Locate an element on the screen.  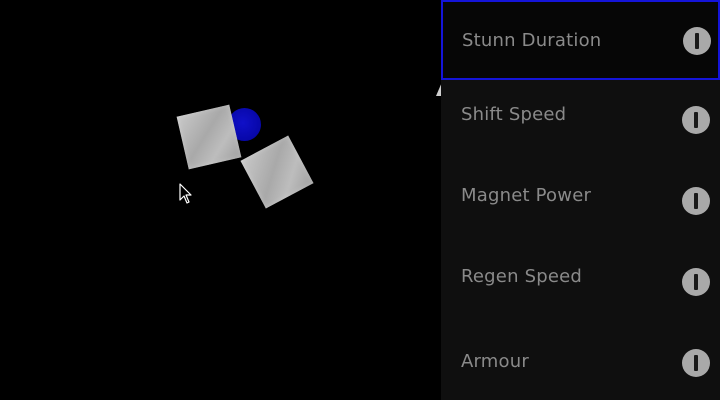
upgrade-row-stunn-duration: Stunn Duration is located at coordinates (580, 40).